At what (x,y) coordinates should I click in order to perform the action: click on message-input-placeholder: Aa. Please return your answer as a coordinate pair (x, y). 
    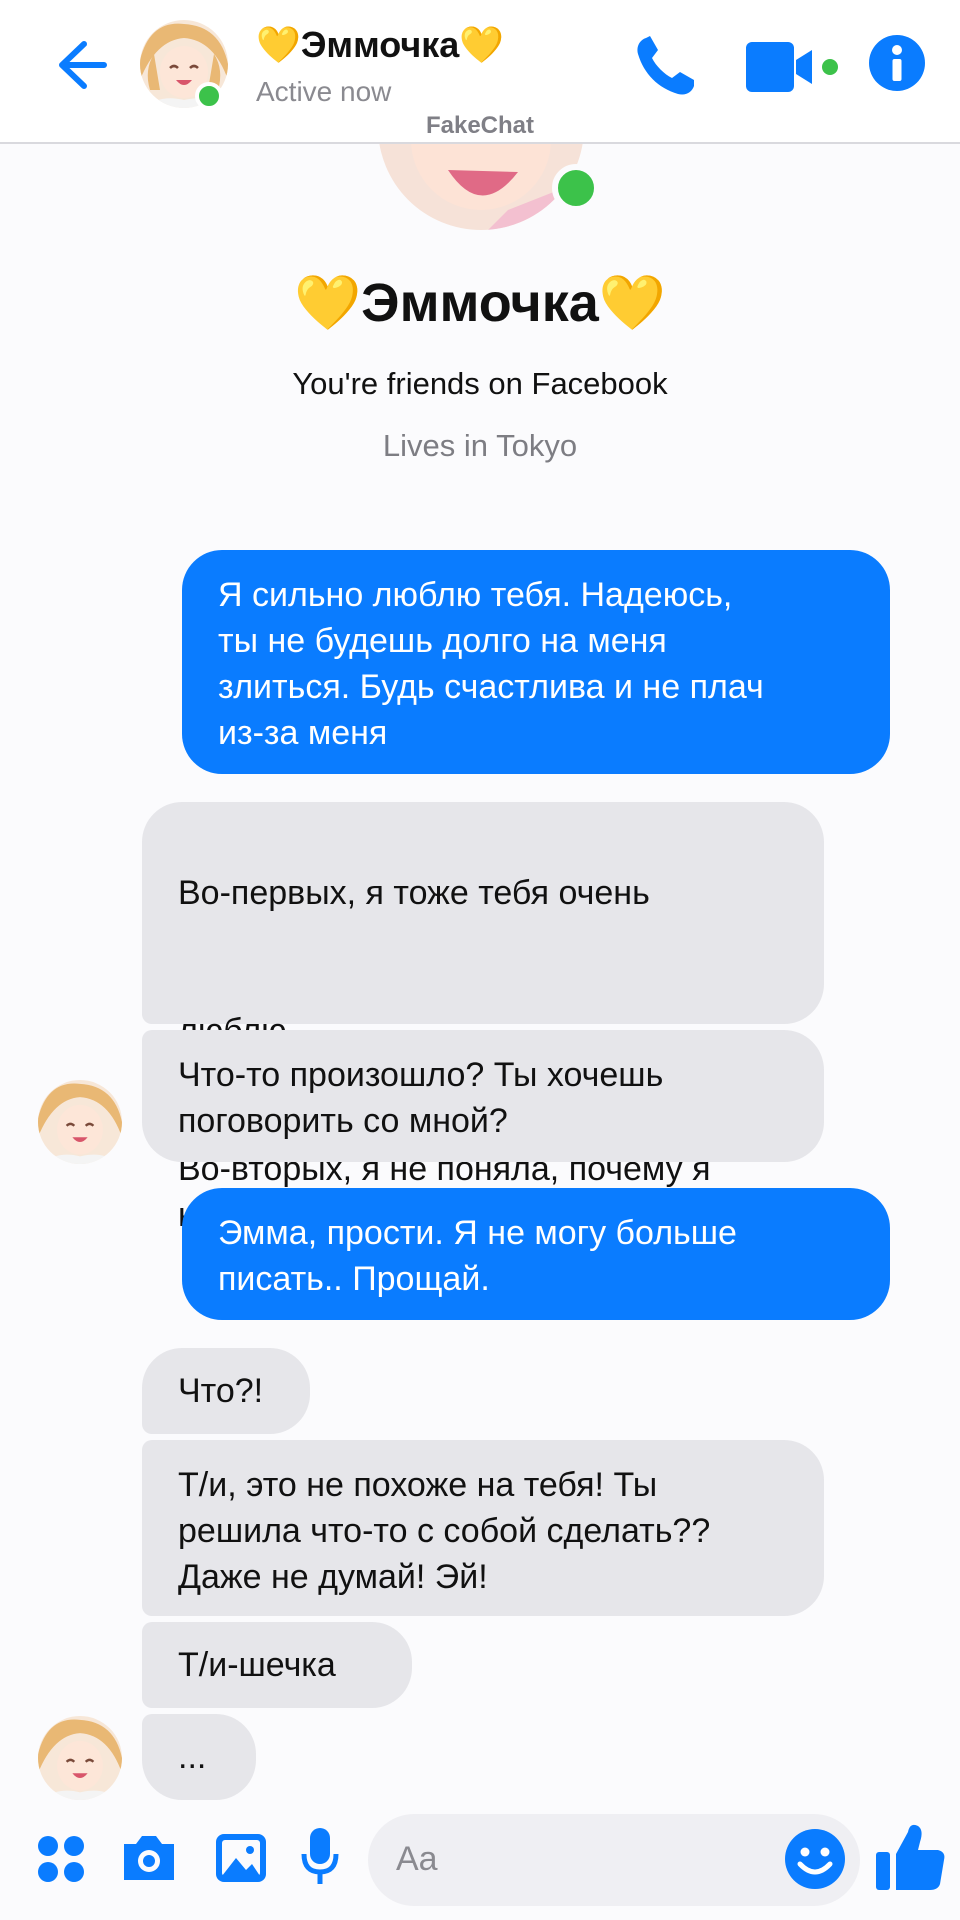
    Looking at the image, I should click on (417, 1859).